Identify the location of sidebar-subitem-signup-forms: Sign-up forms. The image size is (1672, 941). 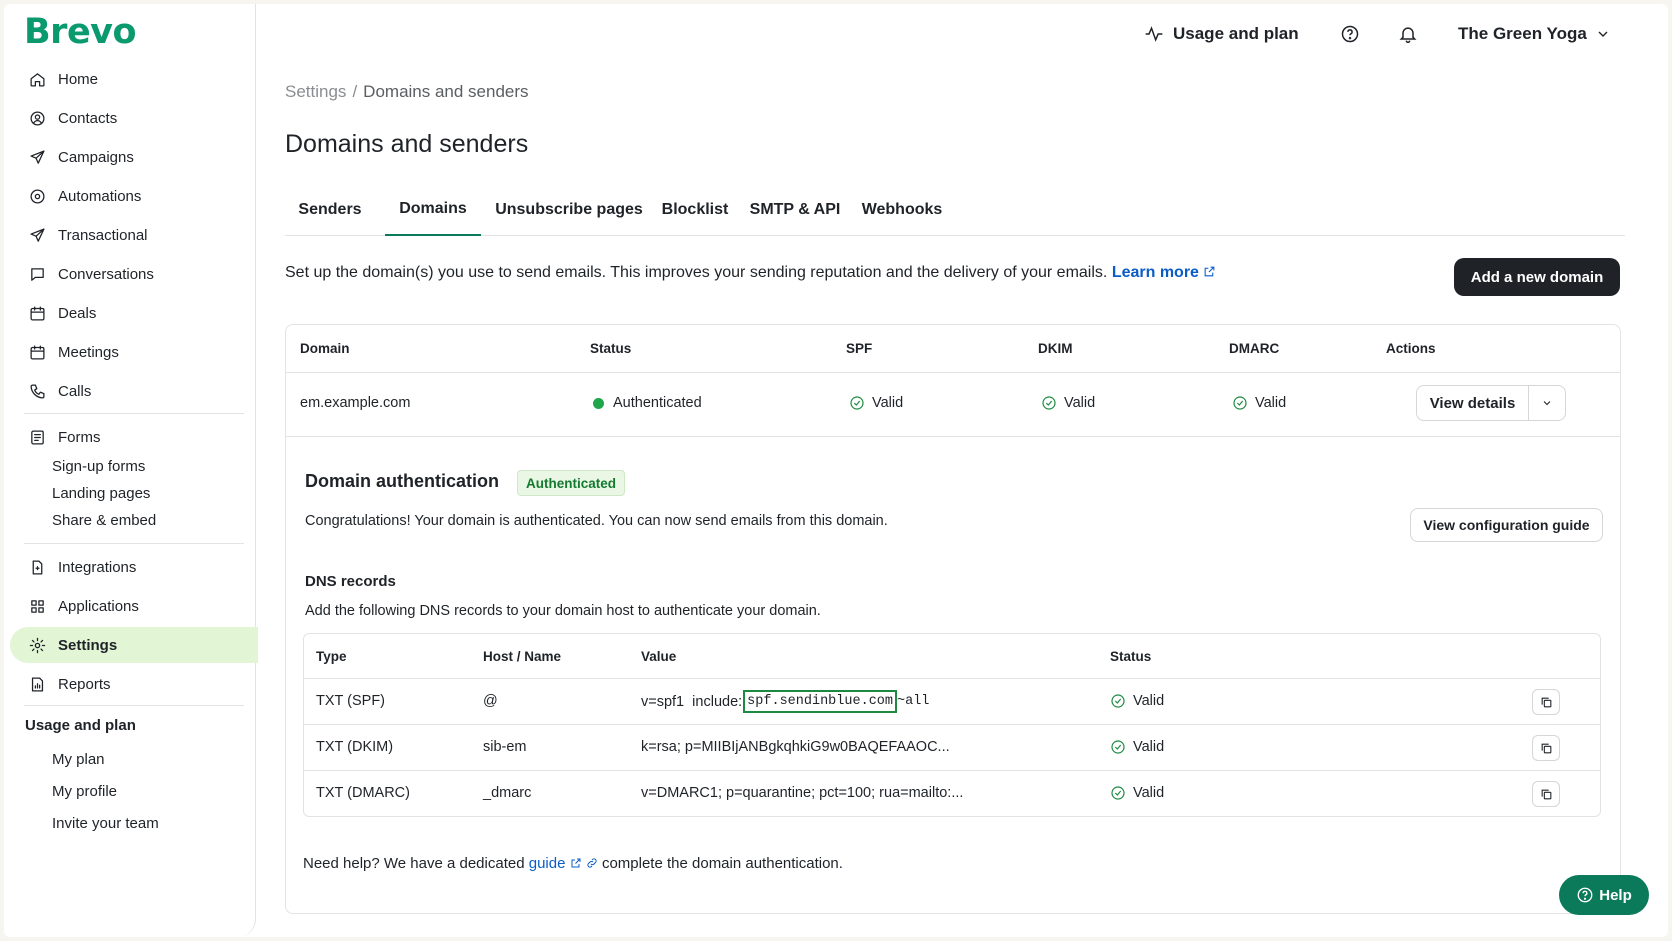
(98, 466).